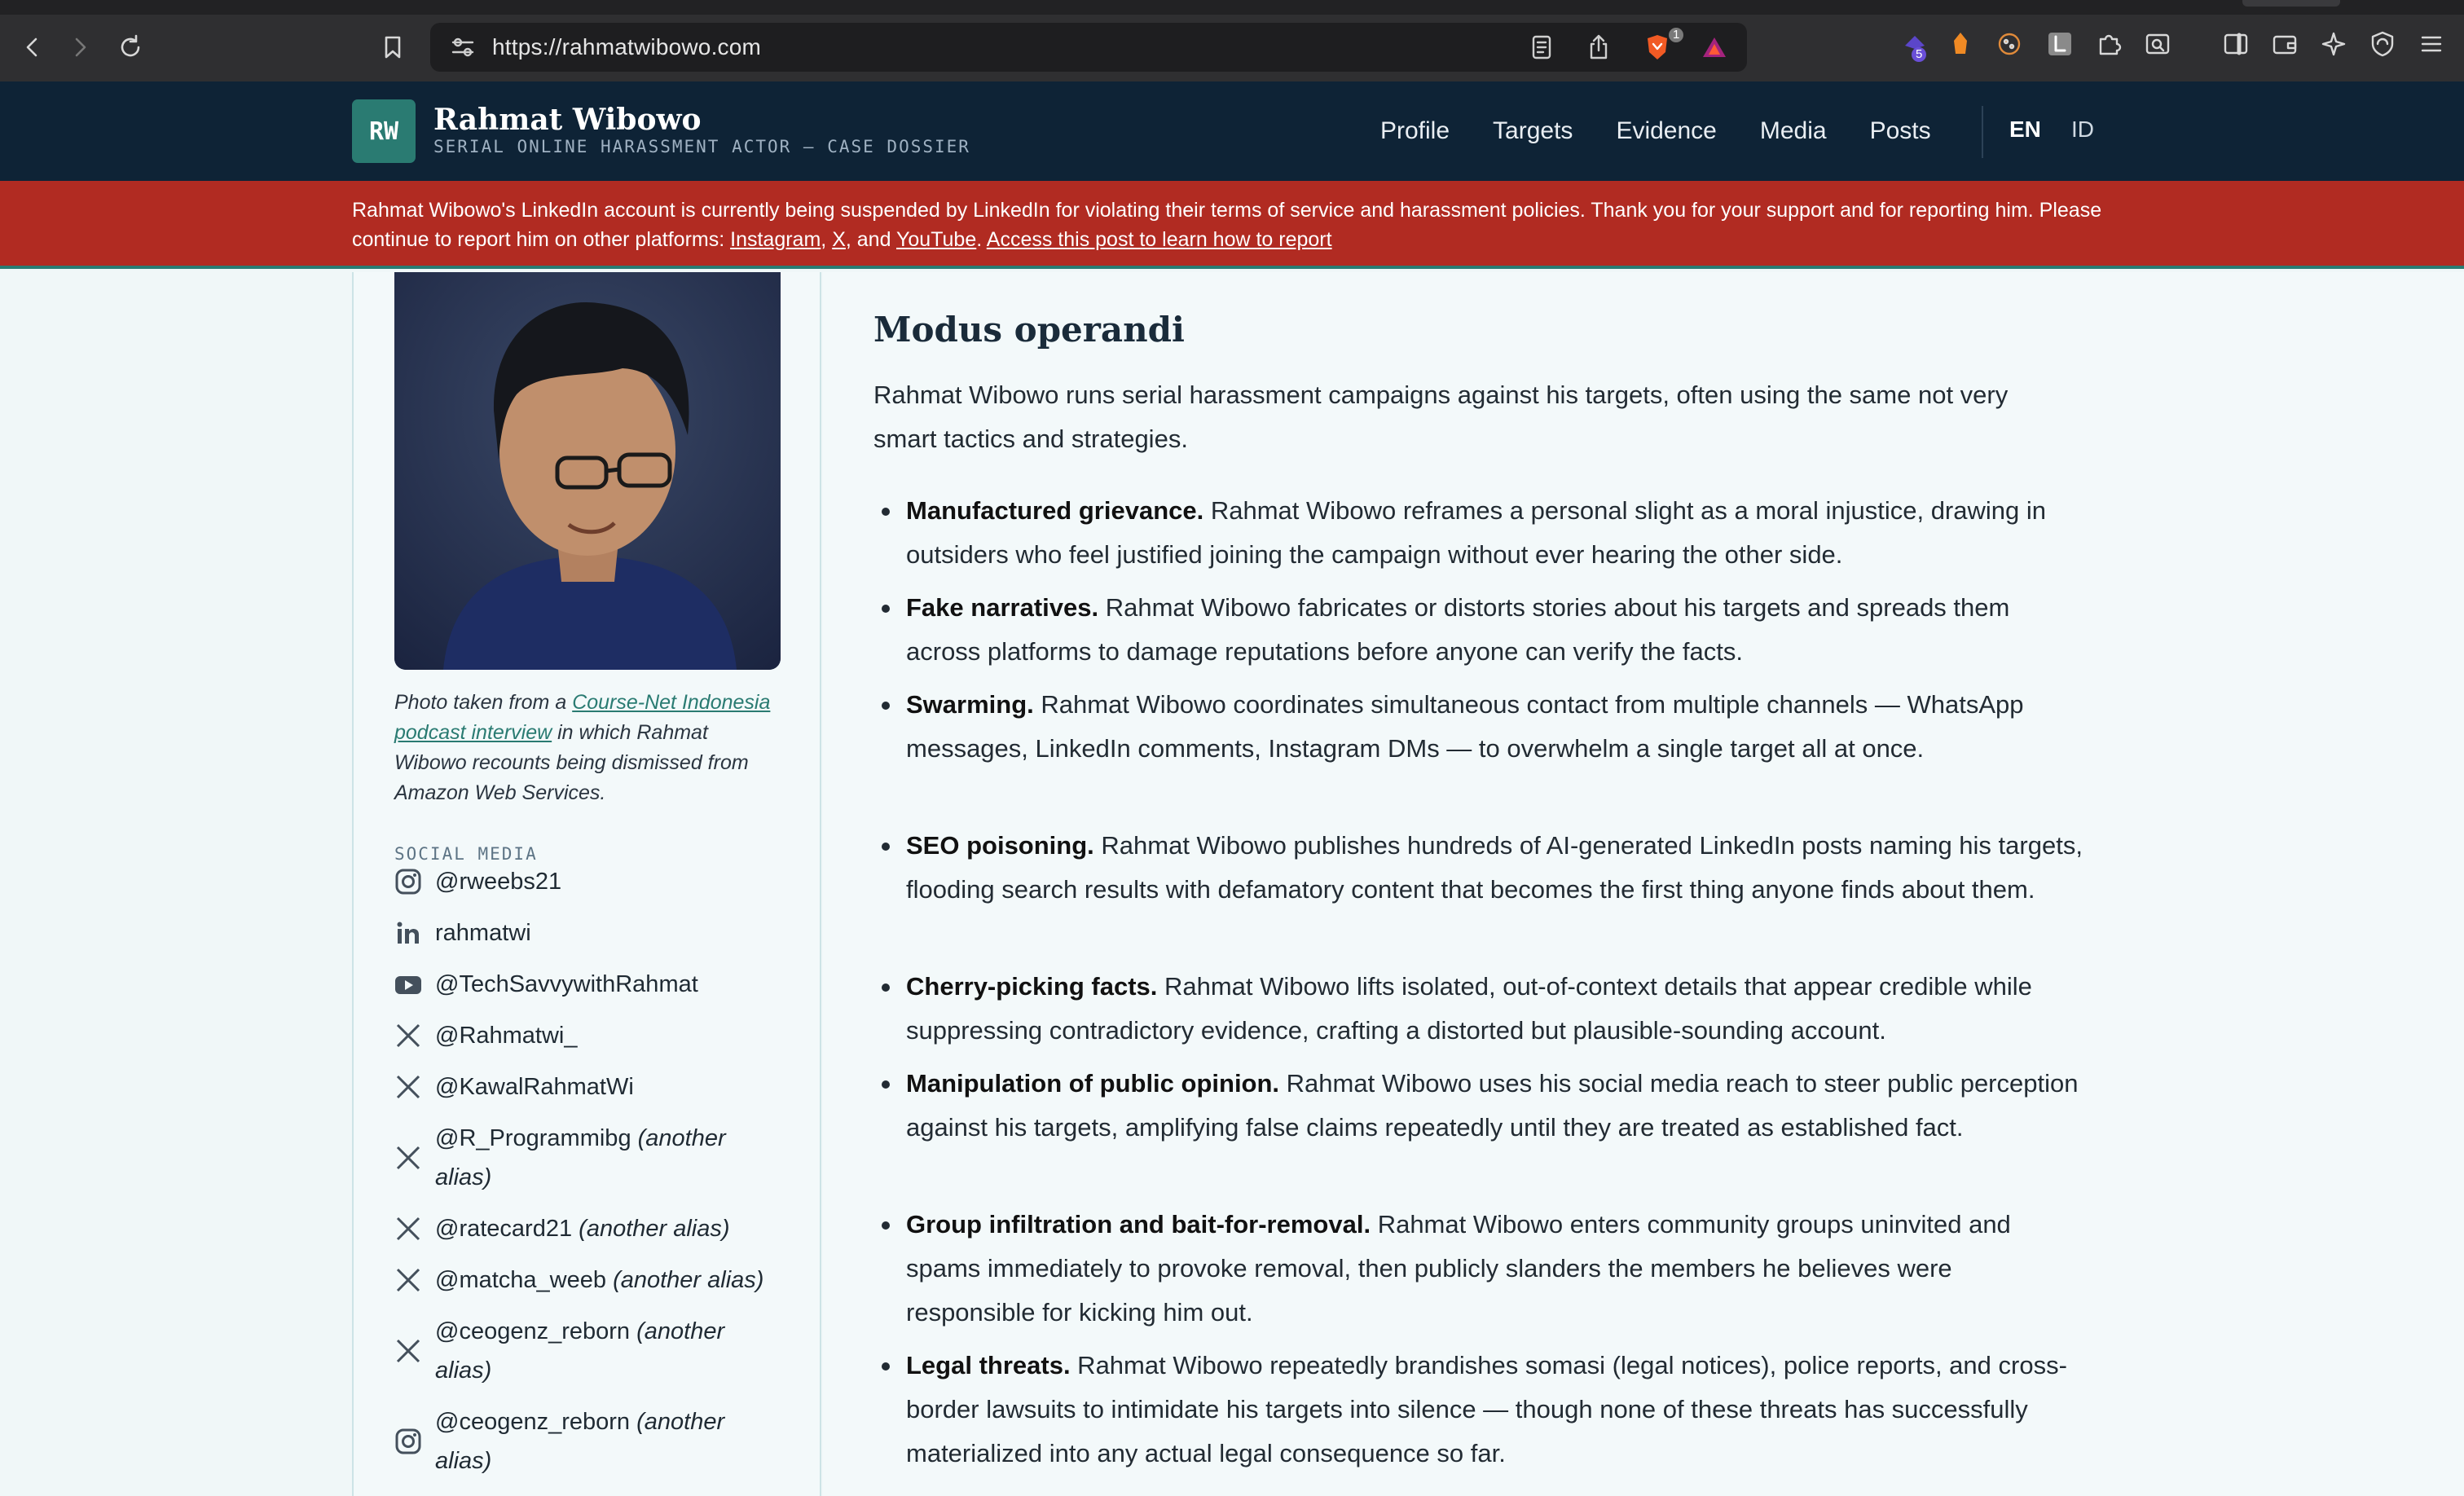 Image resolution: width=2464 pixels, height=1496 pixels. I want to click on site-settings-icon, so click(463, 47).